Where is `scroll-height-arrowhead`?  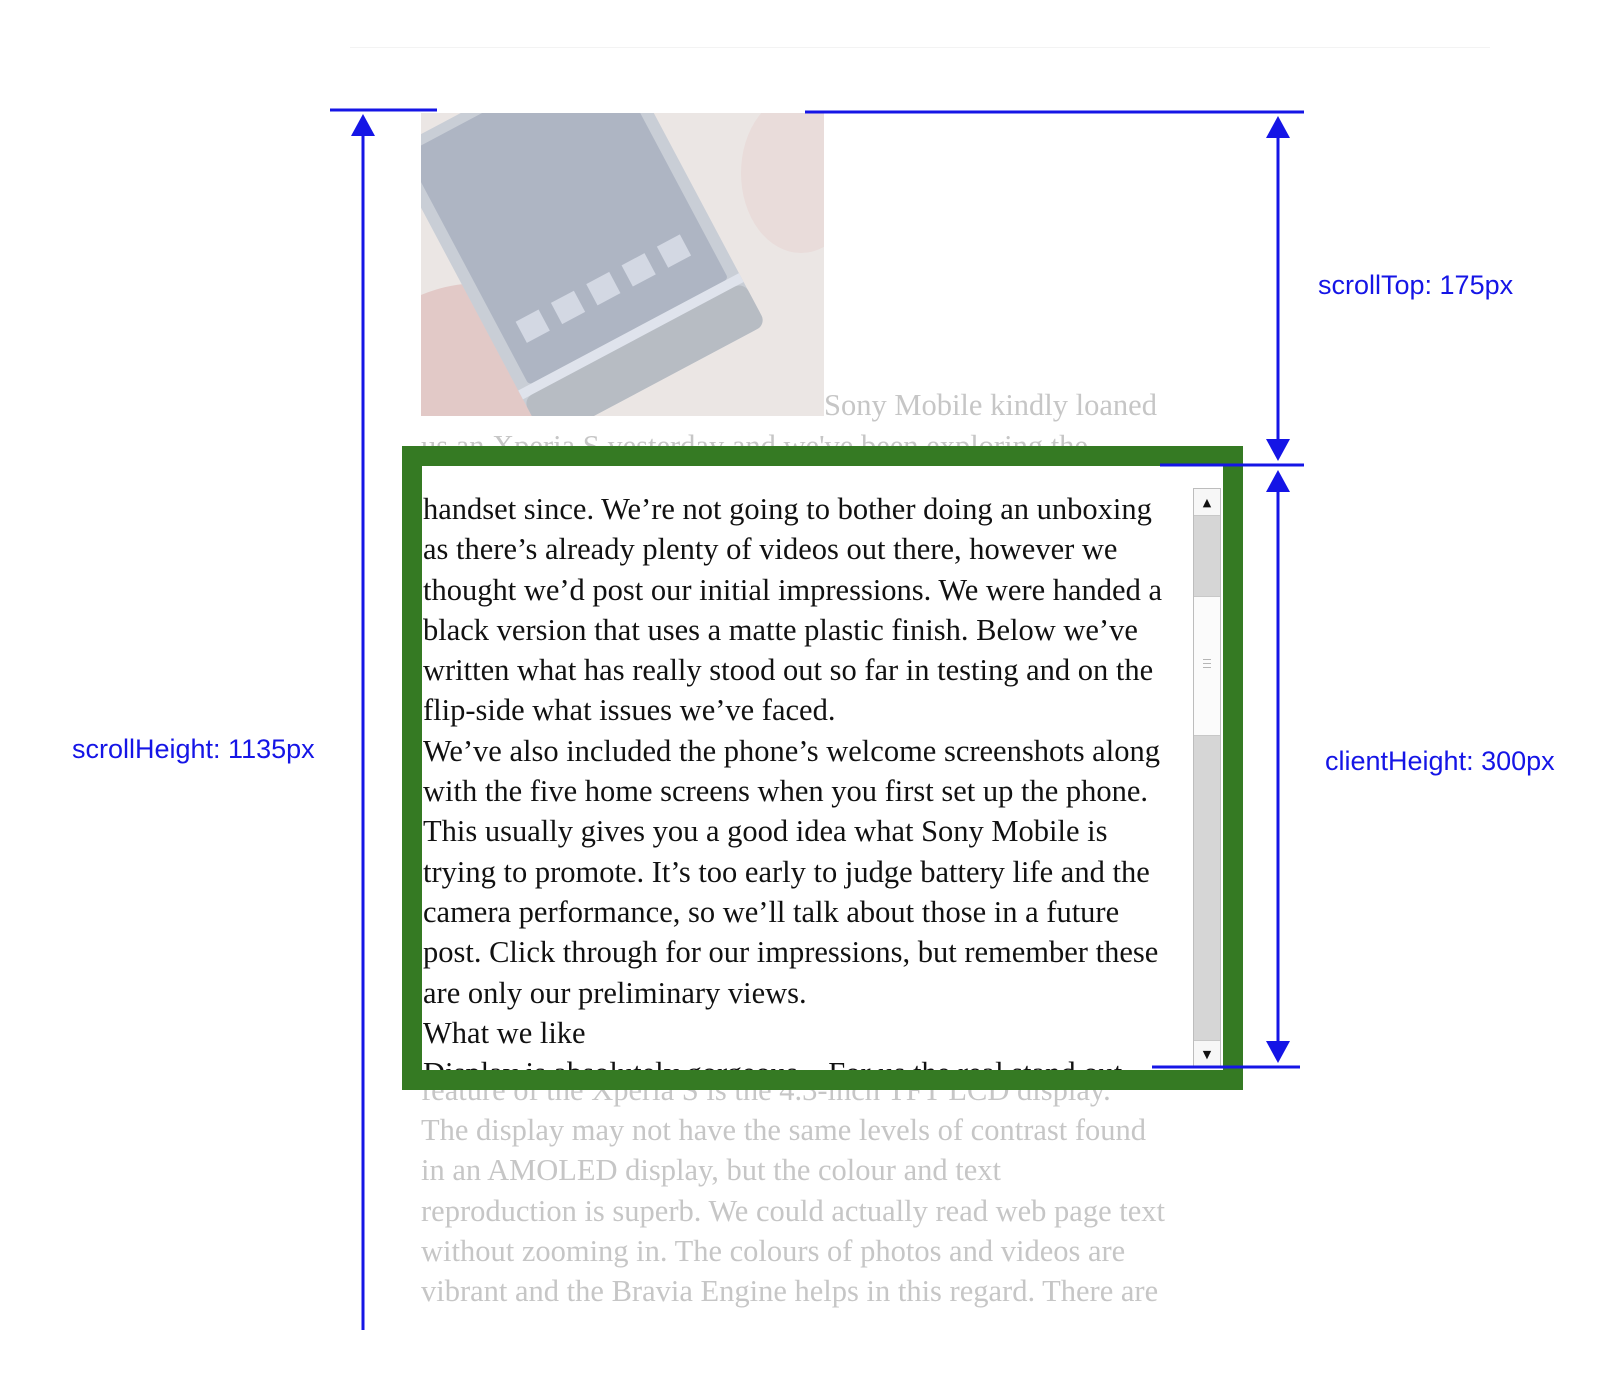 scroll-height-arrowhead is located at coordinates (363, 125).